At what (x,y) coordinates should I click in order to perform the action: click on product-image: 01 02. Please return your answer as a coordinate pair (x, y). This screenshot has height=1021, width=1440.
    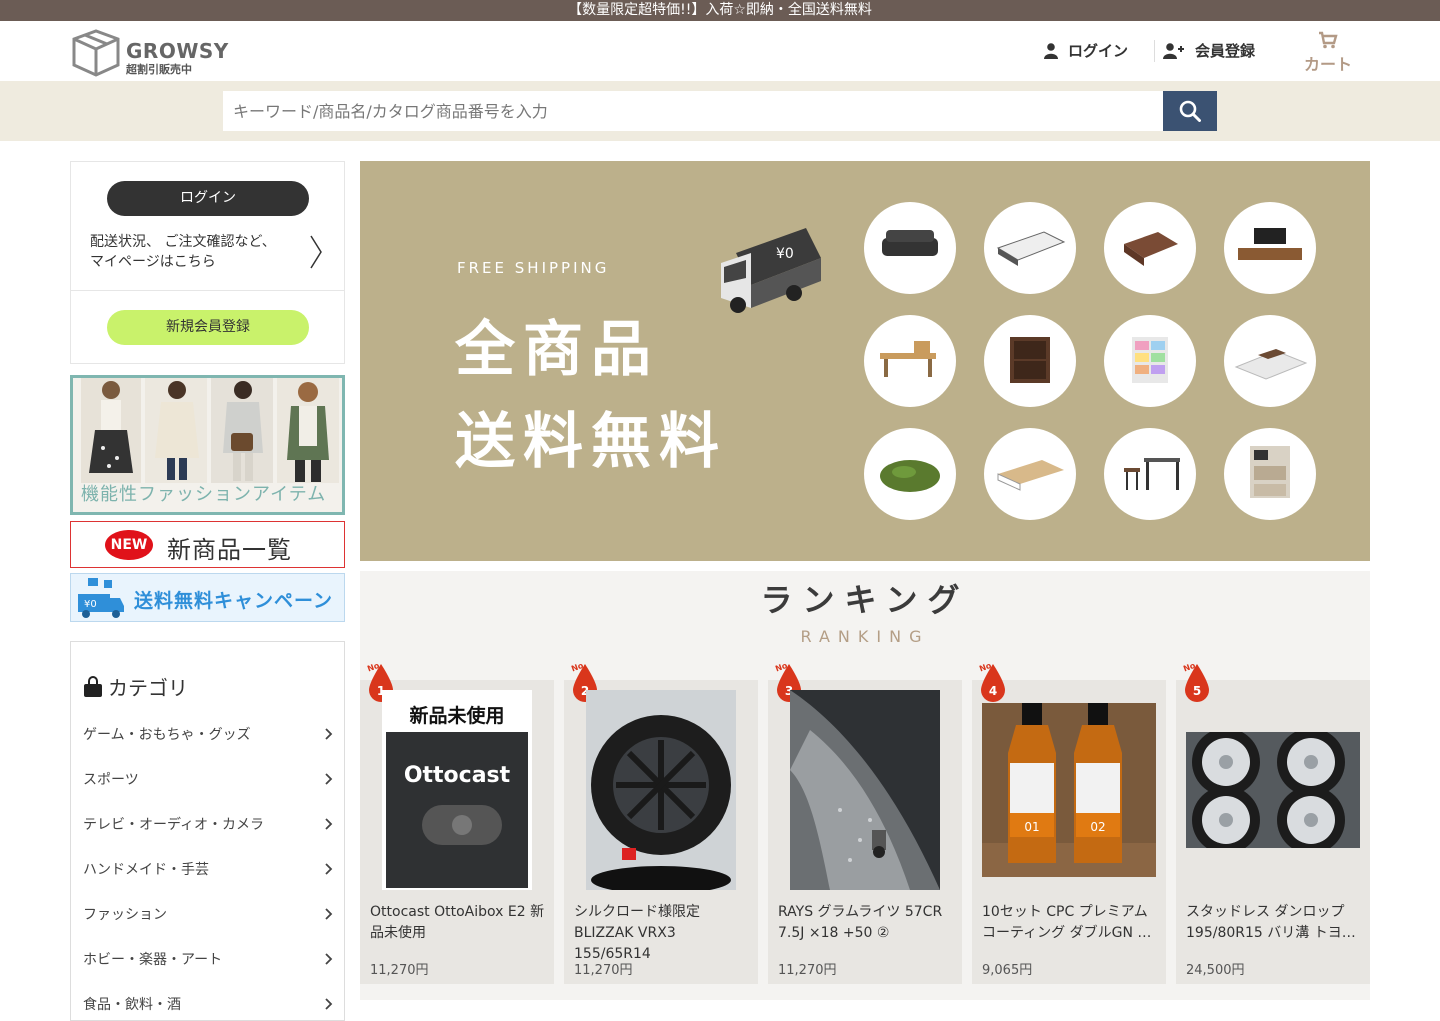
    Looking at the image, I should click on (1069, 790).